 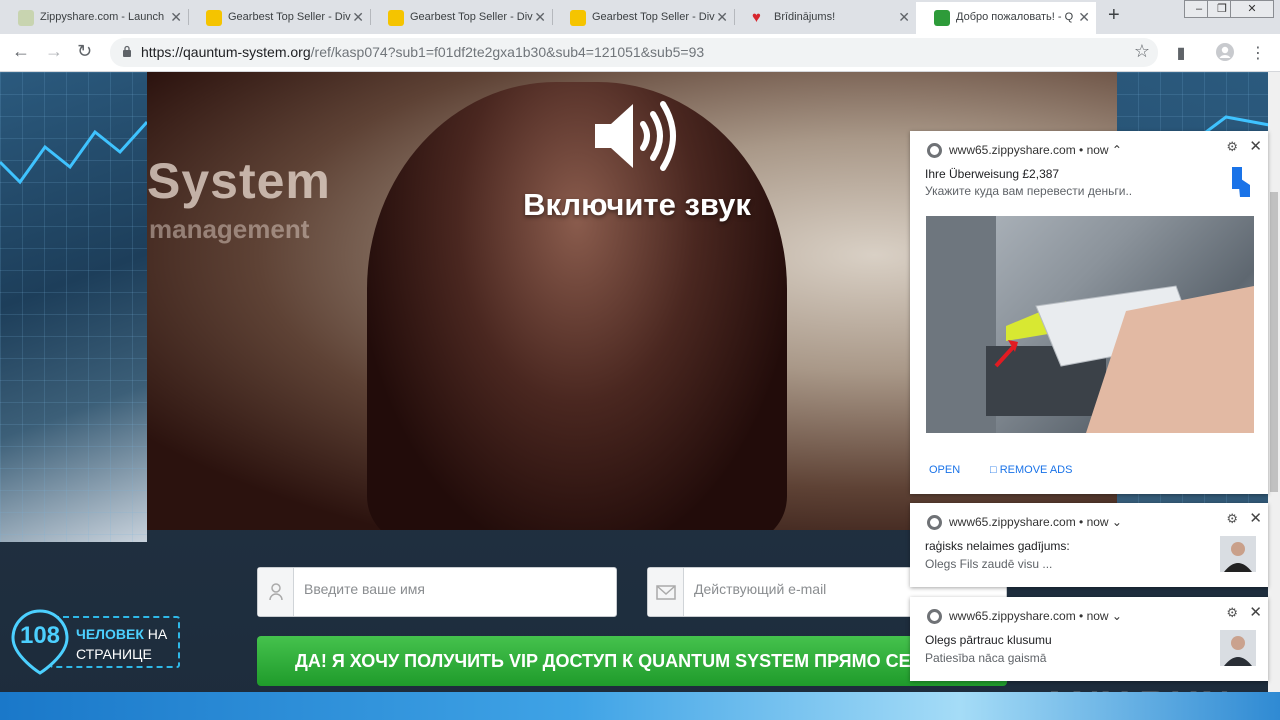 What do you see at coordinates (1015, 17) in the screenshot?
I see `tab-title: Добро пожаловать! - Q` at bounding box center [1015, 17].